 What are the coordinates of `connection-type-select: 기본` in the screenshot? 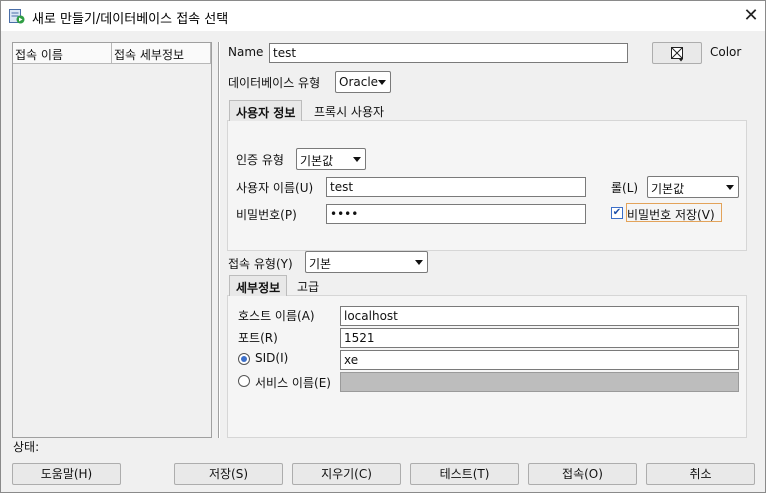 It's located at (366, 262).